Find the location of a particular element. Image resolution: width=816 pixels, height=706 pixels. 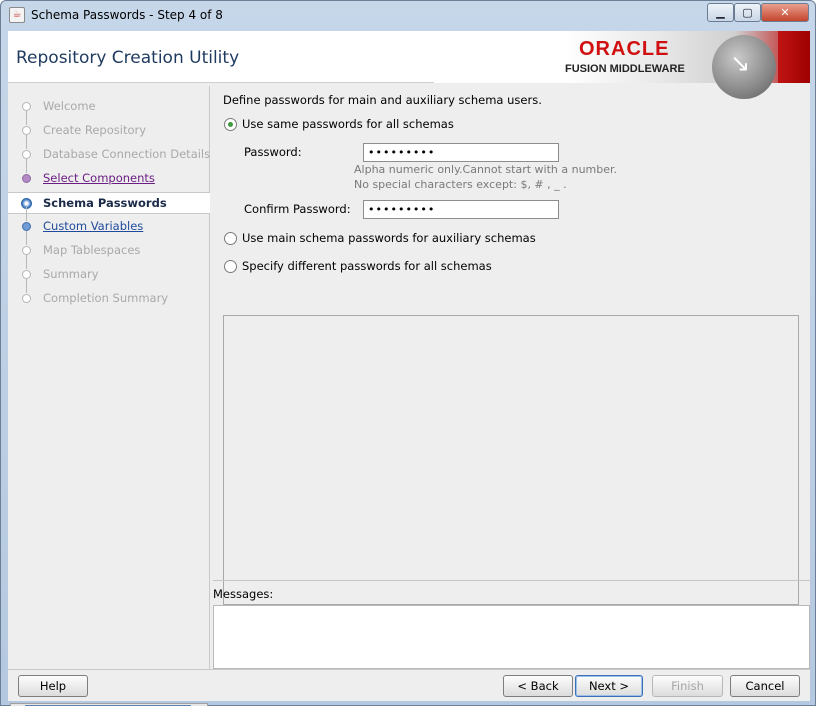

radio-same-passwords is located at coordinates (230, 124).